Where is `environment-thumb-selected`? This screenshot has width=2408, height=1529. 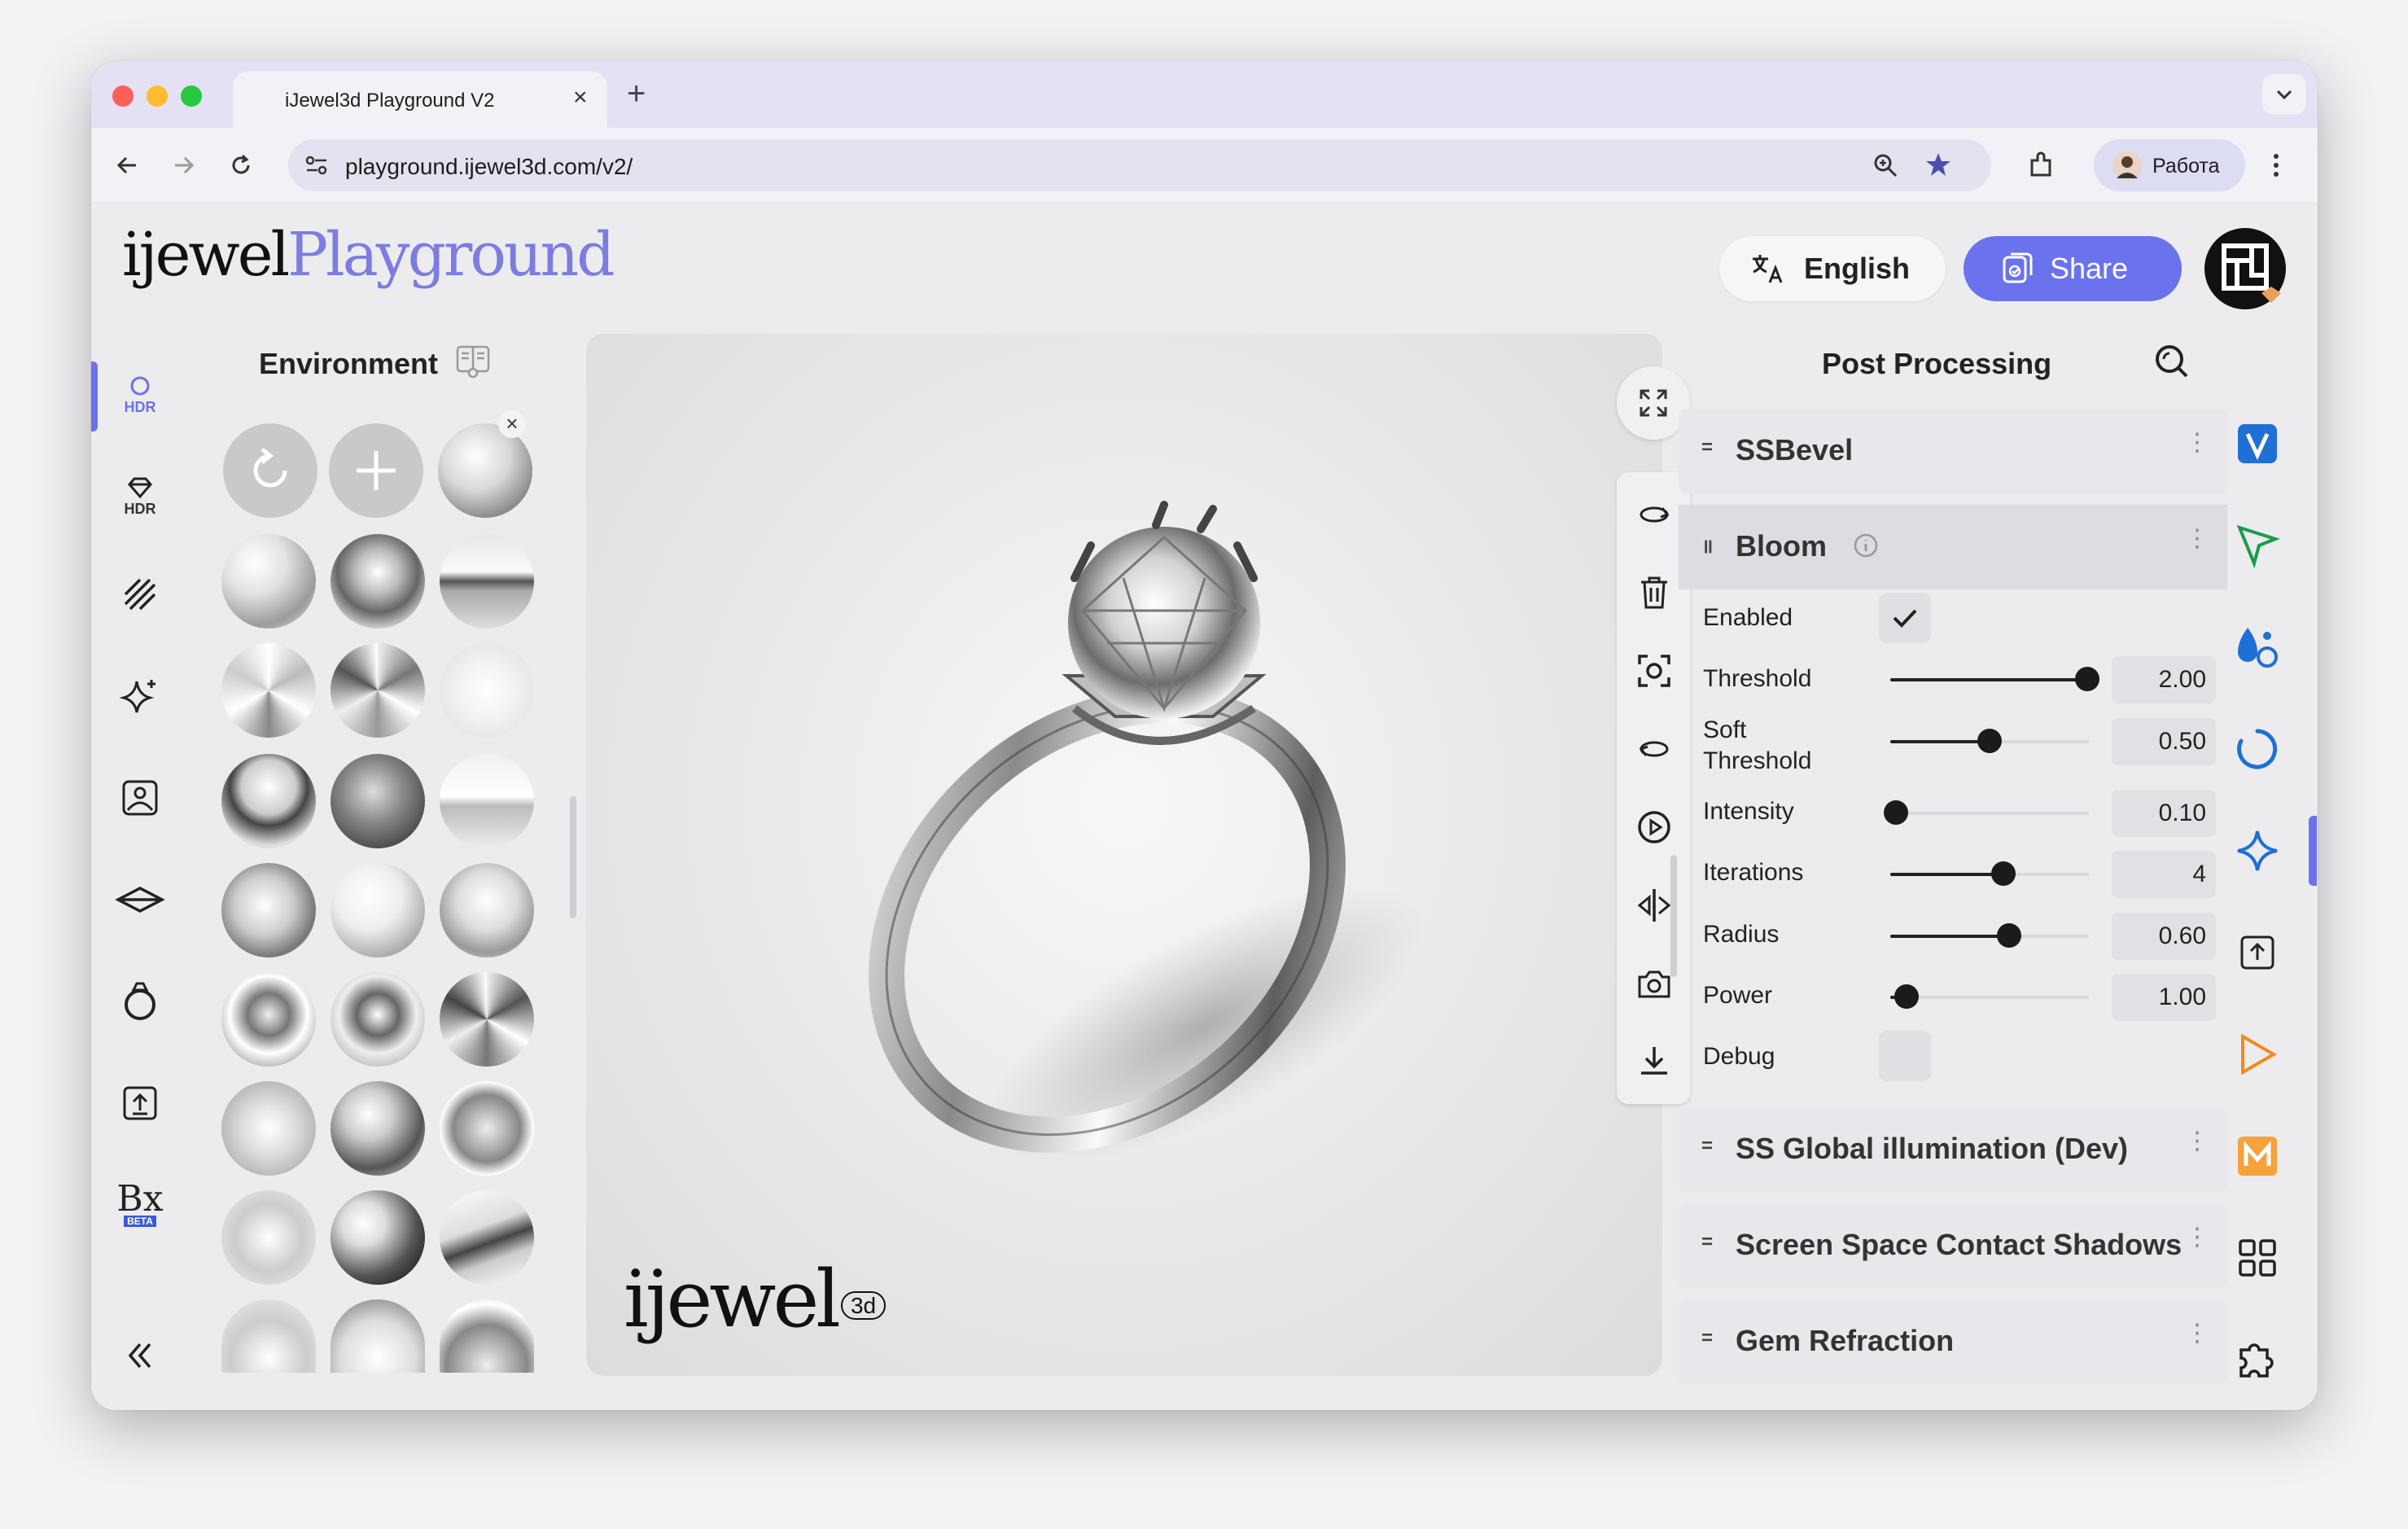
environment-thumb-selected is located at coordinates (485, 470).